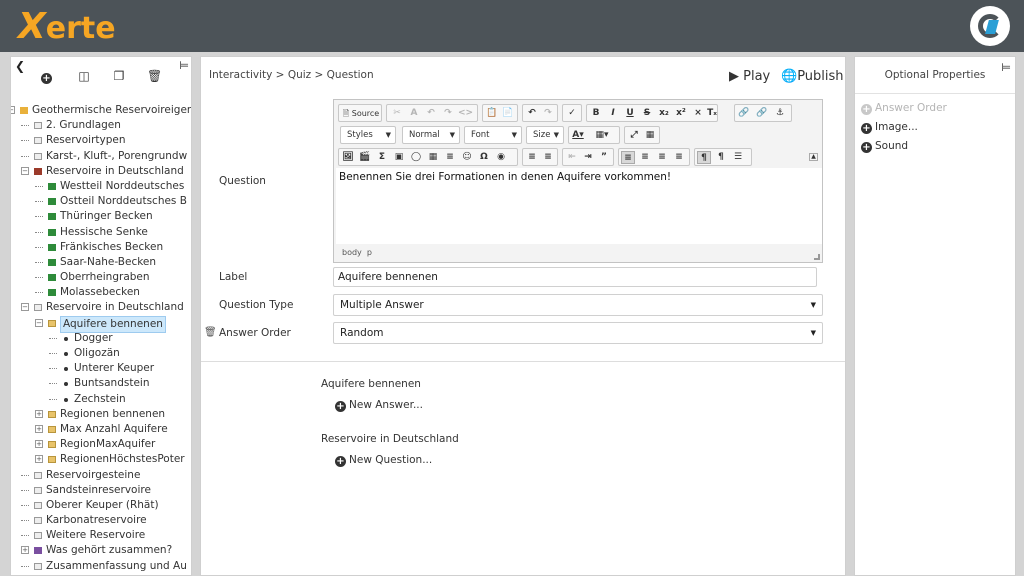 The width and height of the screenshot is (1024, 576). Describe the element at coordinates (101, 110) in the screenshot. I see `tree-item: − Geothermische Reservoireigen` at that location.